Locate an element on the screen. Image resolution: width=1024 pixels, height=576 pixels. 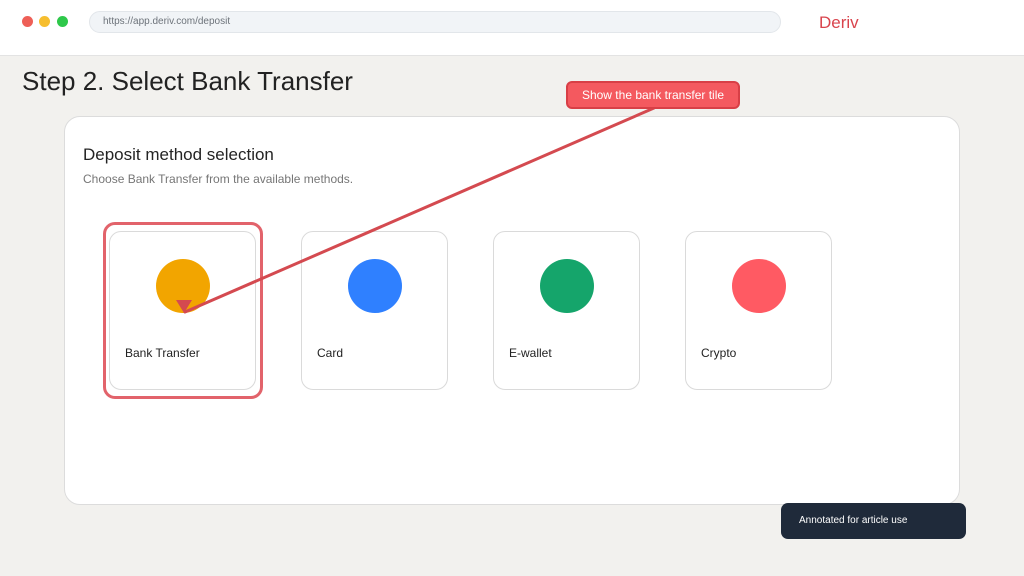
method-tile-crypto: Crypto is located at coordinates (758, 310).